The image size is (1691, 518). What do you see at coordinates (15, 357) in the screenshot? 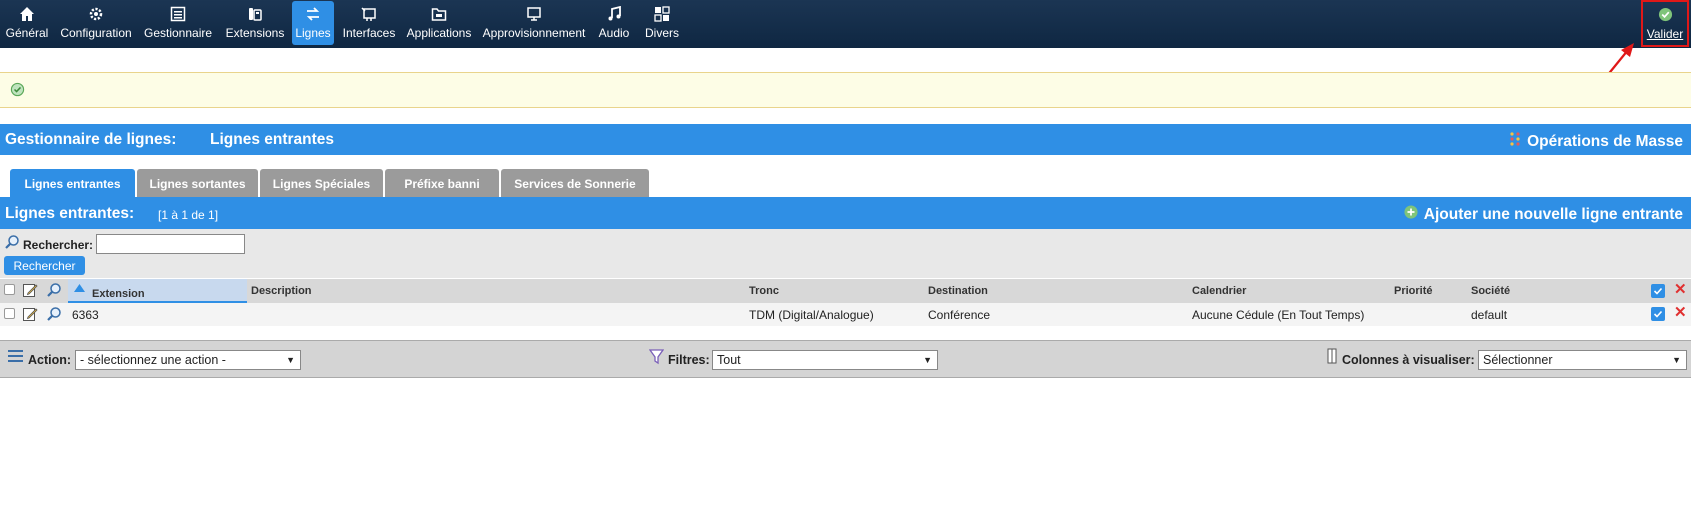
I see `list-lines-icon` at bounding box center [15, 357].